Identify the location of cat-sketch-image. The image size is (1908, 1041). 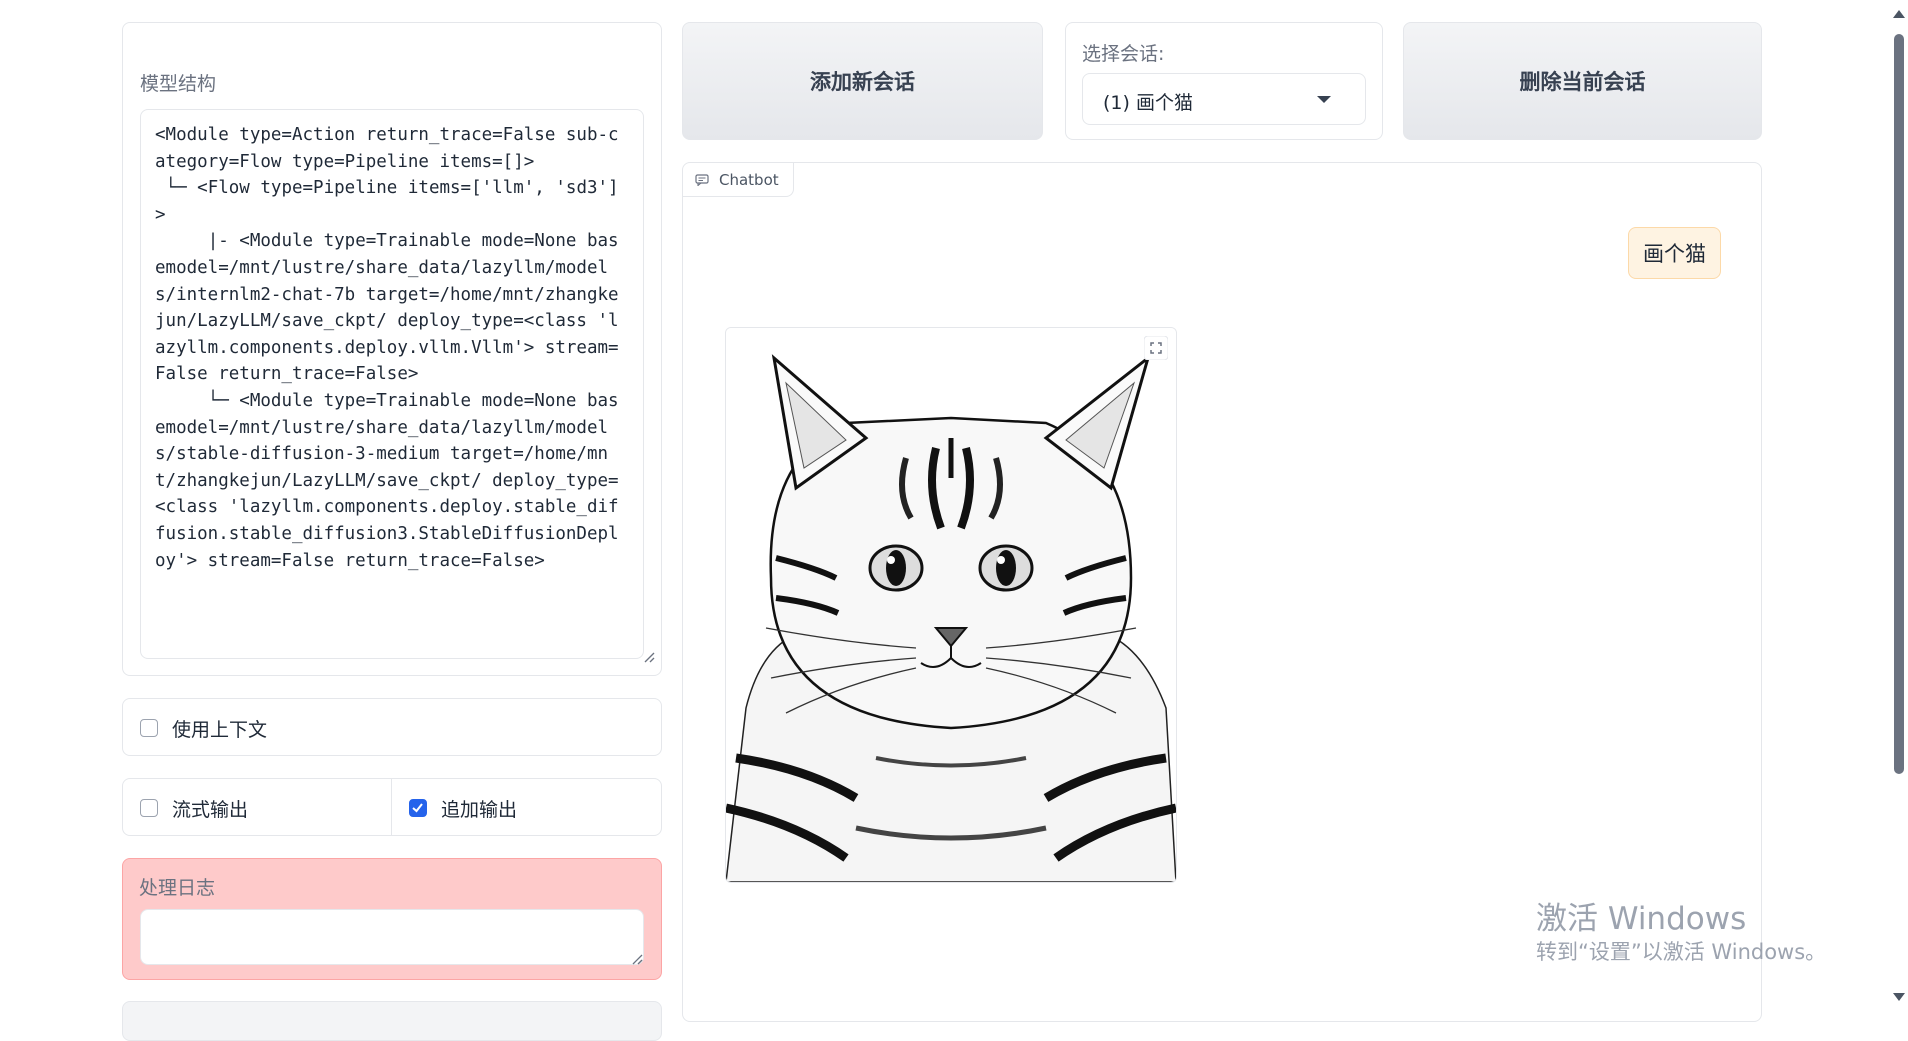
(951, 605).